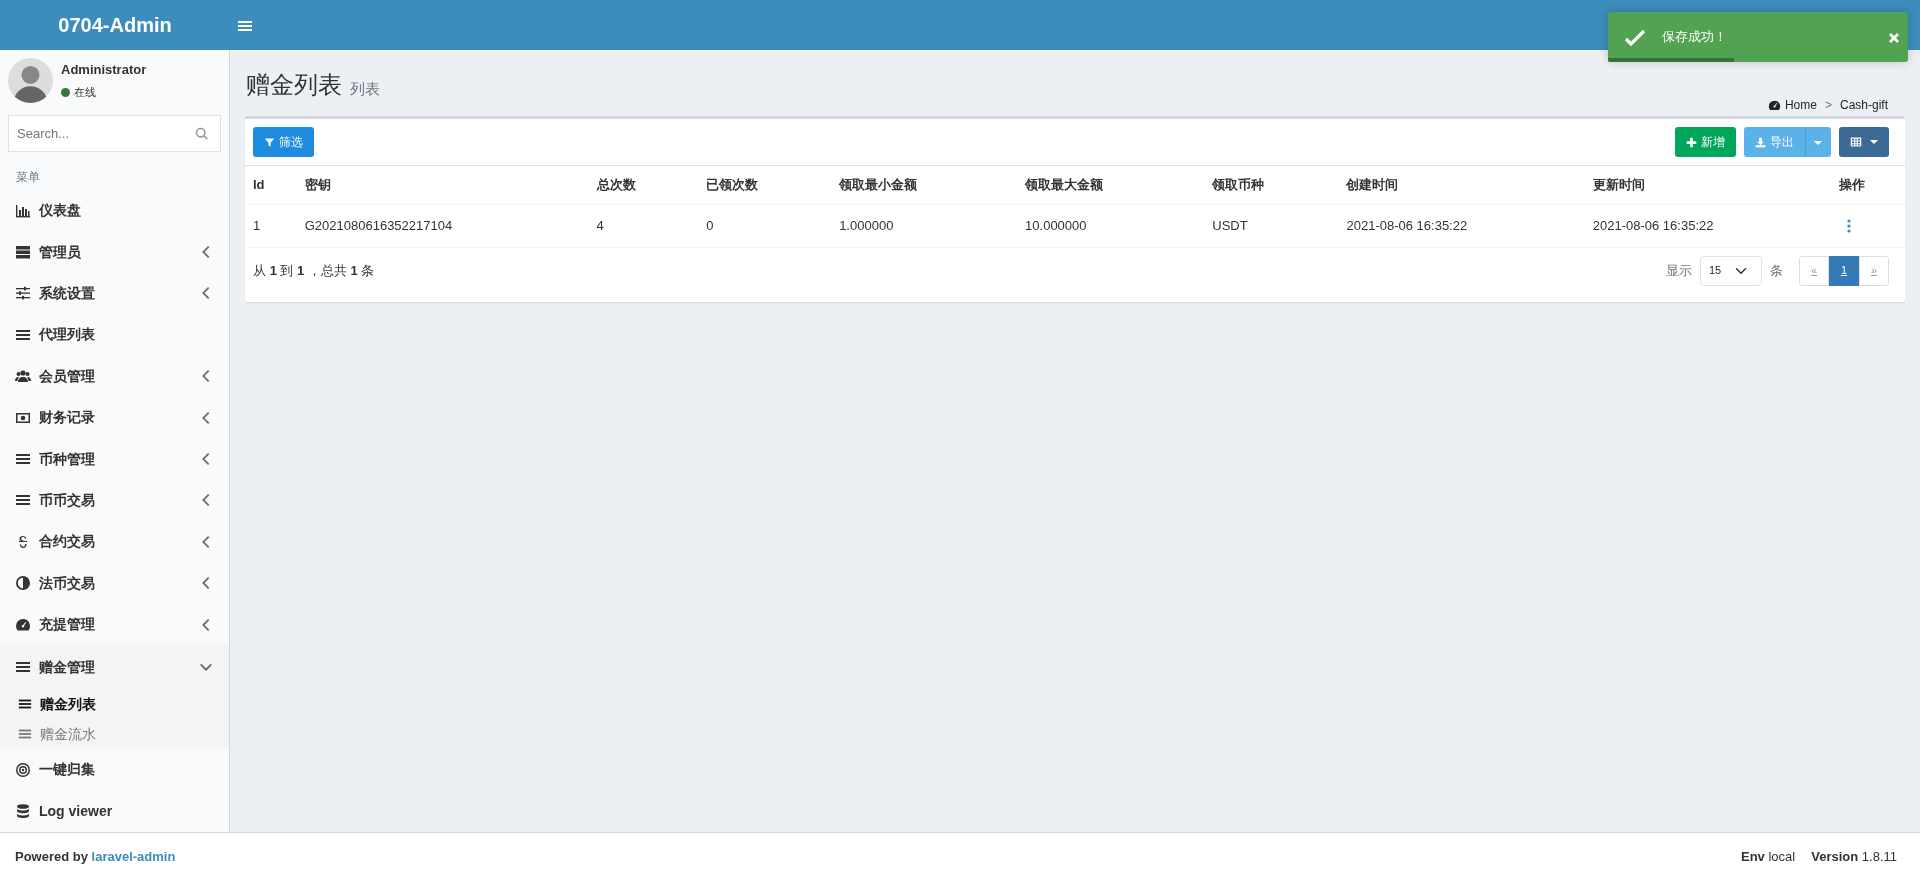  Describe the element at coordinates (104, 70) in the screenshot. I see `user-name: Administrator` at that location.